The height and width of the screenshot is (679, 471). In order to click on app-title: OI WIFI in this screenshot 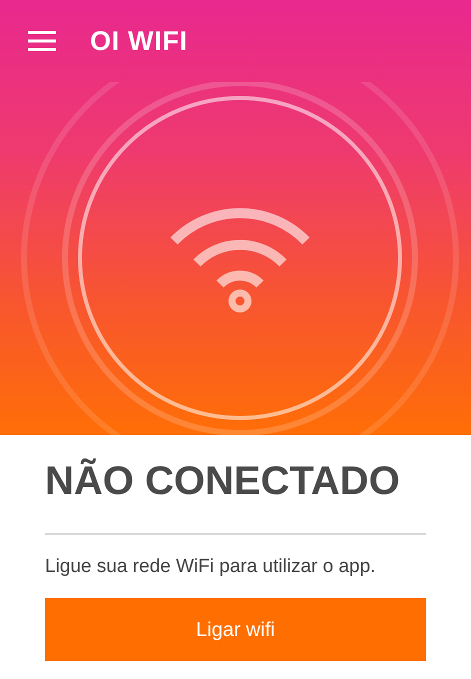, I will do `click(139, 41)`.